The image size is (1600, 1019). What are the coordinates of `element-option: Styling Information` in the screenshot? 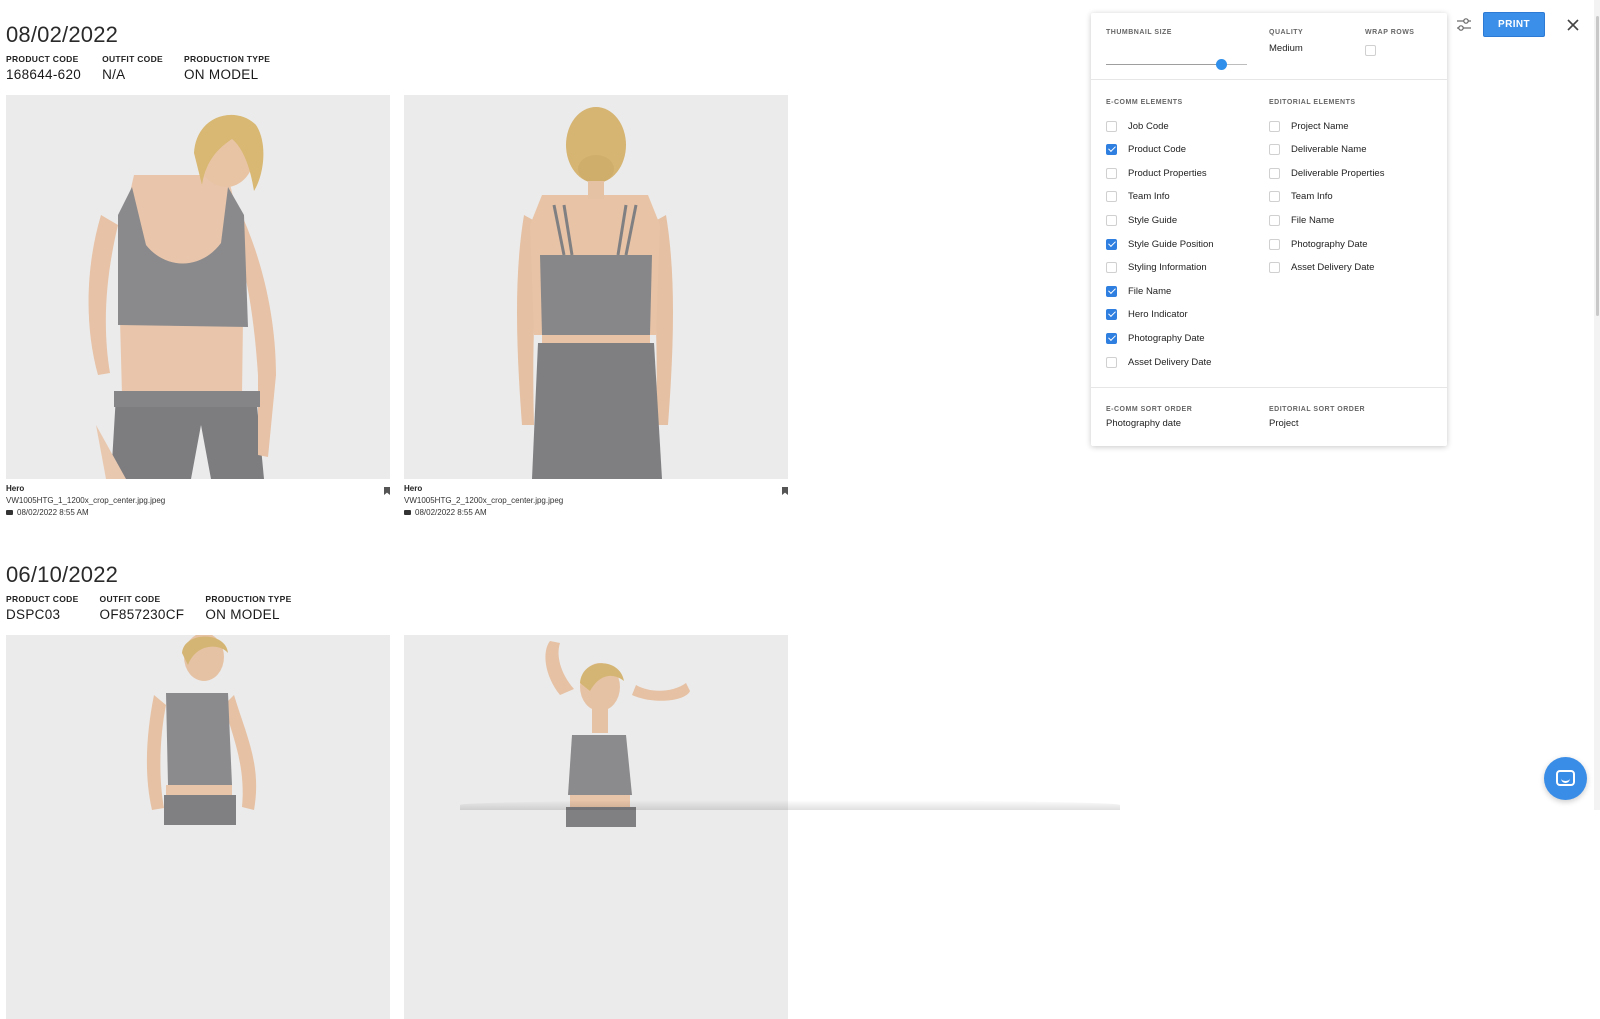 It's located at (1156, 268).